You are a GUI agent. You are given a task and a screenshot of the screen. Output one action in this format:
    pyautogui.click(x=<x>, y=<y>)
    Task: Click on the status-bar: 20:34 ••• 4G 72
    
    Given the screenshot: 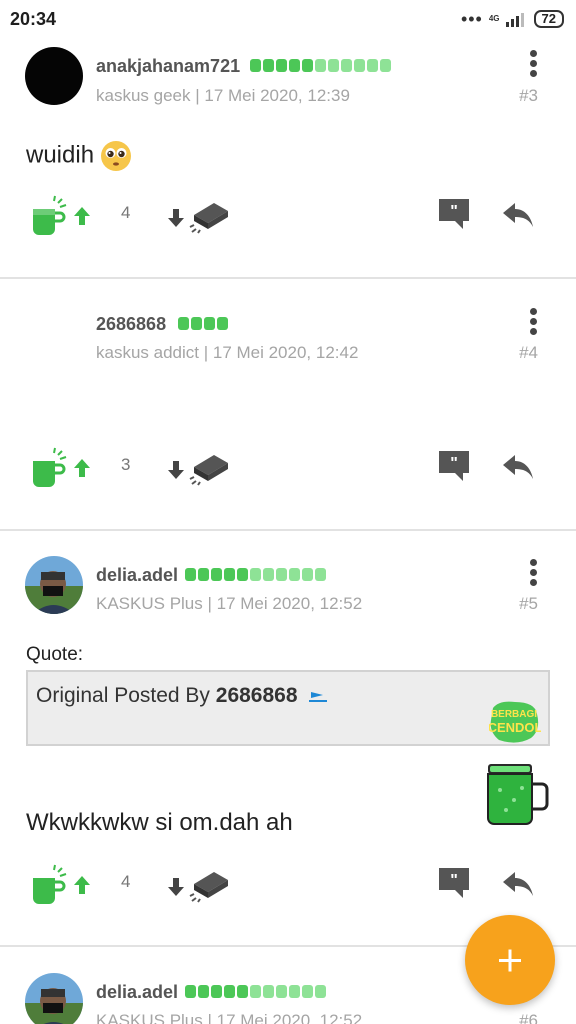 What is the action you would take?
    pyautogui.click(x=288, y=20)
    